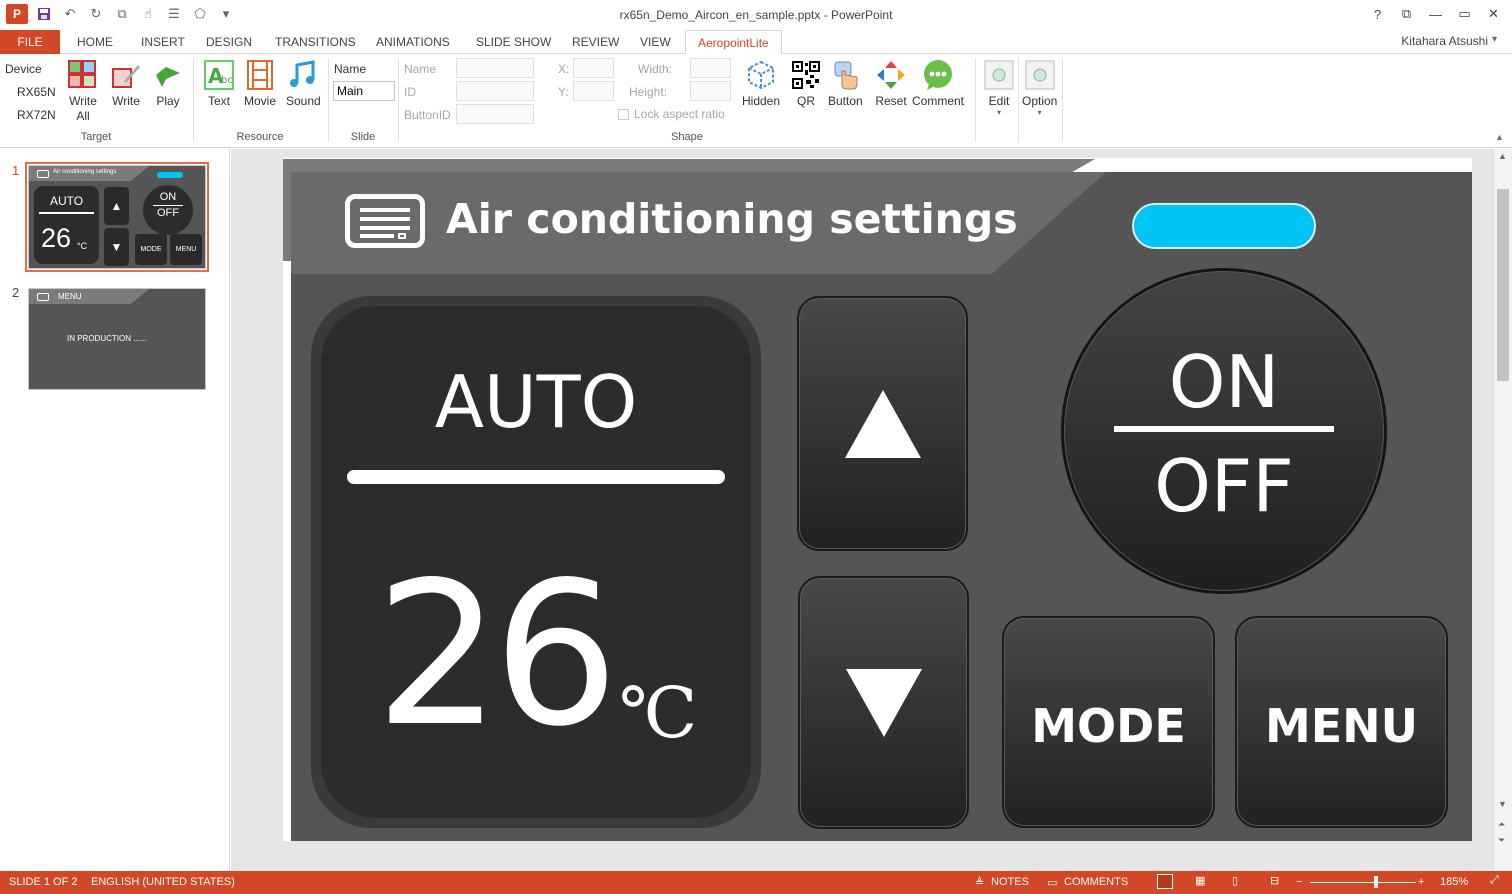  What do you see at coordinates (364, 91) in the screenshot?
I see `slide-name-input` at bounding box center [364, 91].